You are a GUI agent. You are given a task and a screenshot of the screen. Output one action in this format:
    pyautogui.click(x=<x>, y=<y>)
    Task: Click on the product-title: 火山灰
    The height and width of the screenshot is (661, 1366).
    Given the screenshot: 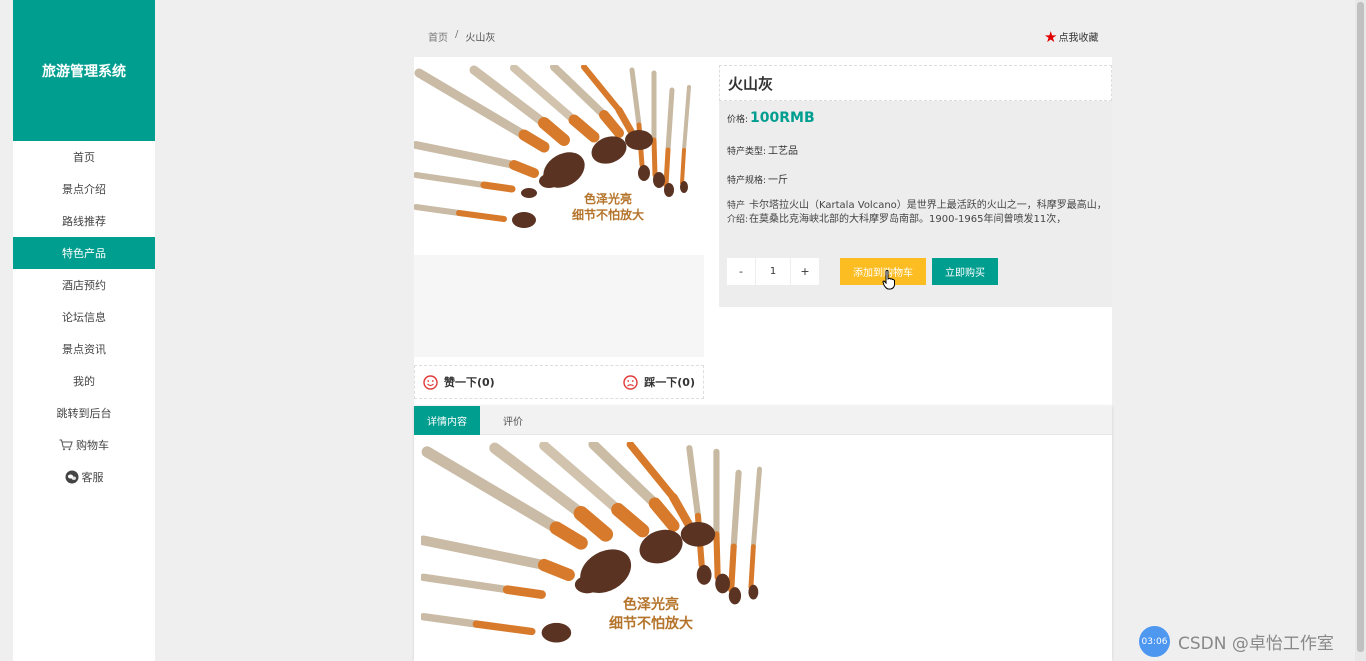 What is the action you would take?
    pyautogui.click(x=915, y=83)
    